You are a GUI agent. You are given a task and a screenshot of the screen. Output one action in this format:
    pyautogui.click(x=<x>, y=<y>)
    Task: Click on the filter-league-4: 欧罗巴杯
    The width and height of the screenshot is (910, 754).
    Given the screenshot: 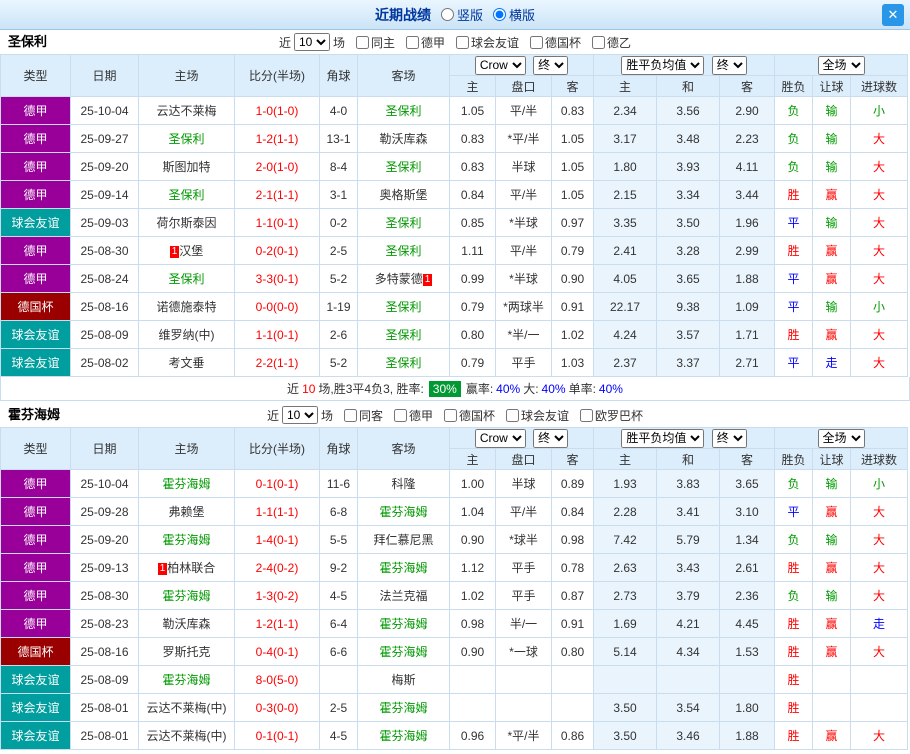 What is the action you would take?
    pyautogui.click(x=611, y=415)
    